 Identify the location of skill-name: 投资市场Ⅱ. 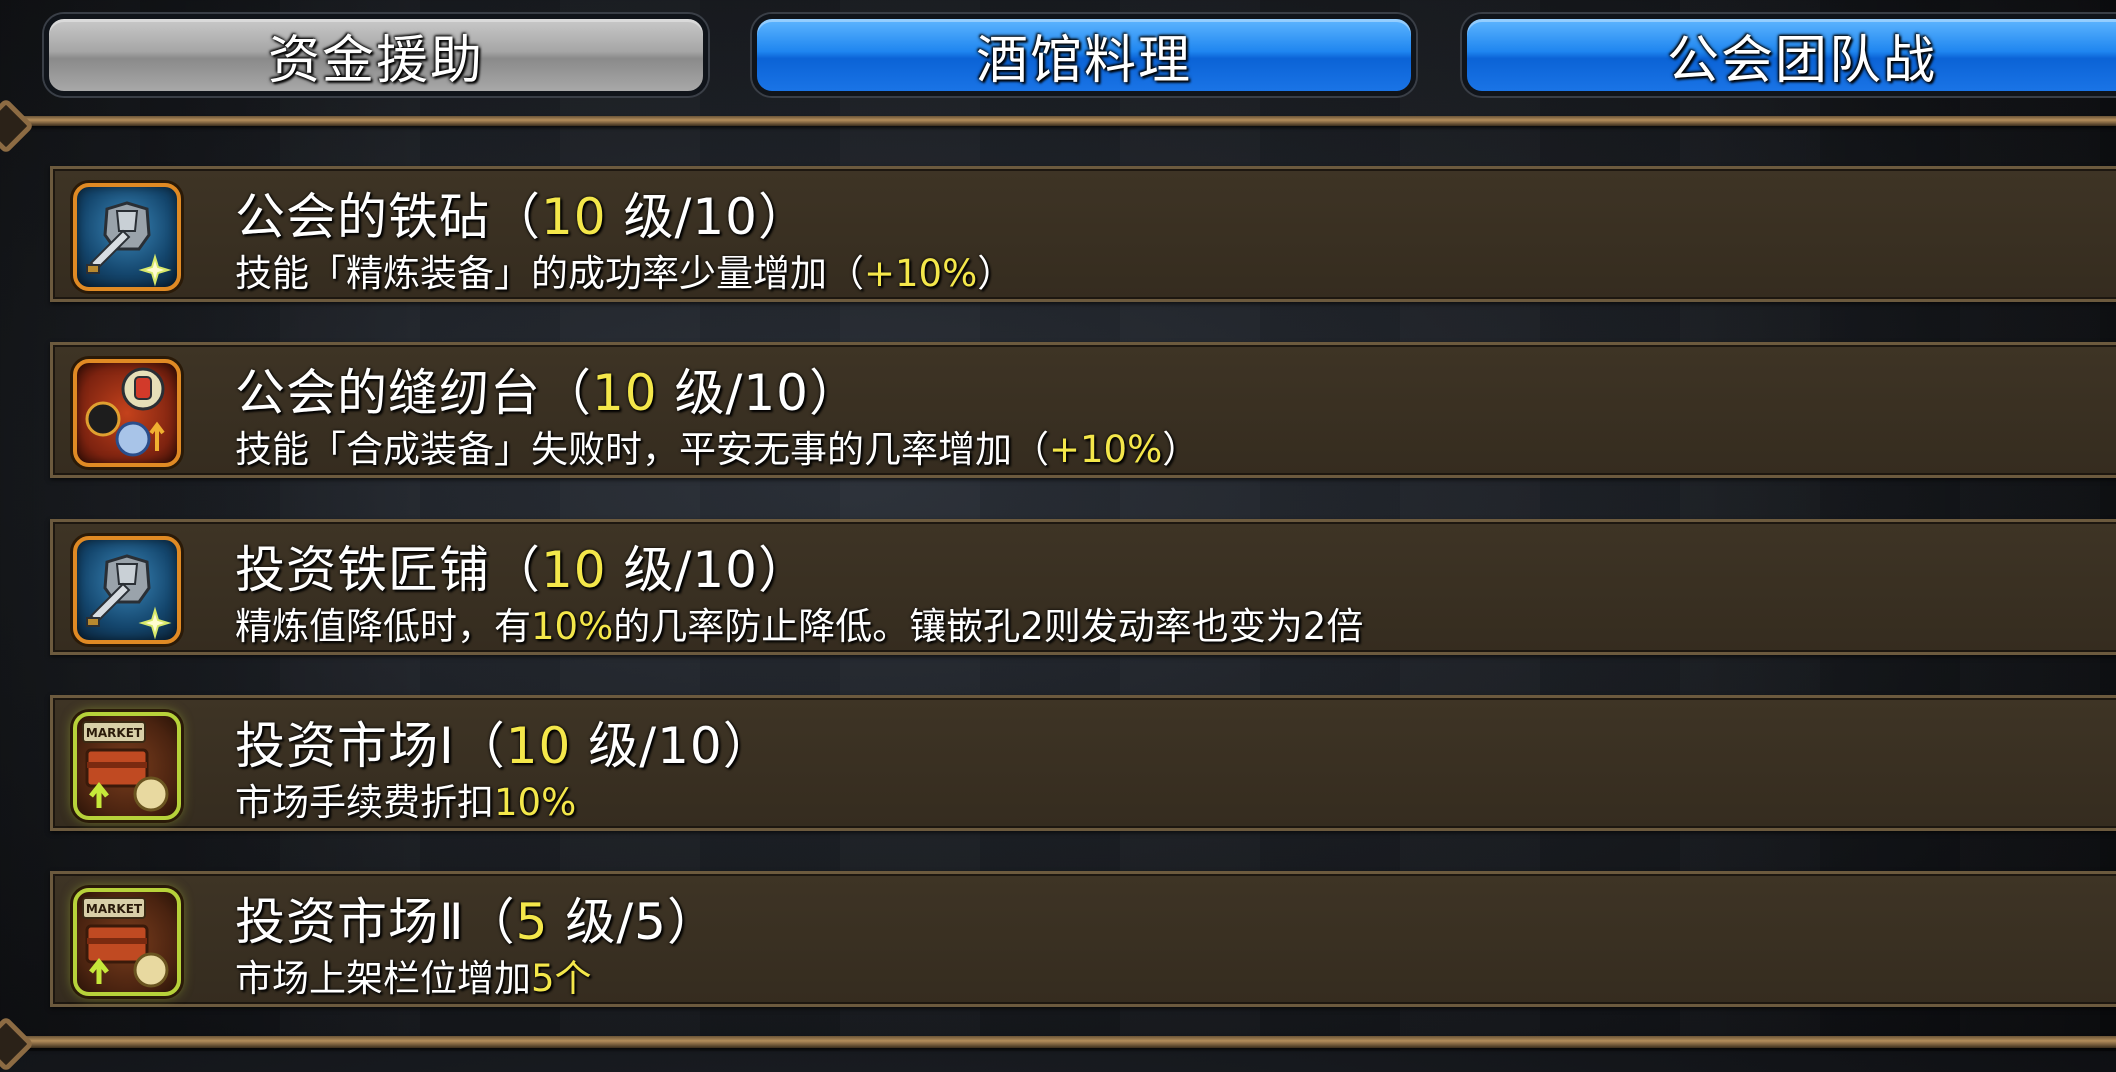
(350, 922).